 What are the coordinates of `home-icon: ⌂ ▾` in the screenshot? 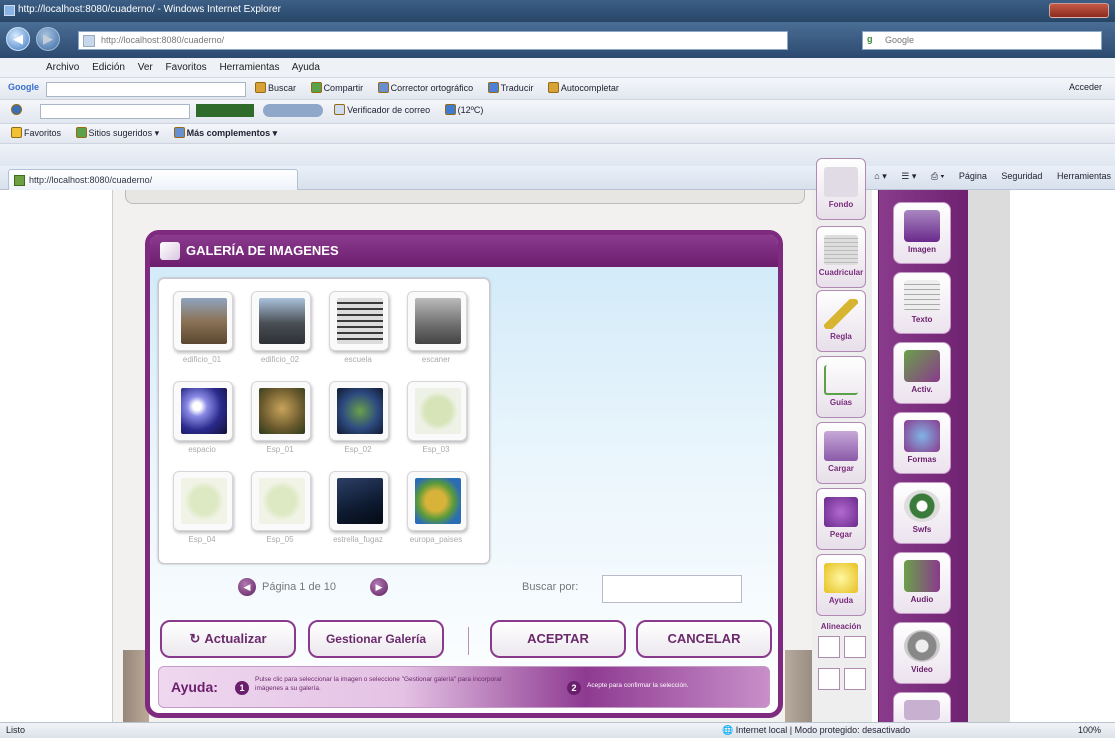 It's located at (880, 176).